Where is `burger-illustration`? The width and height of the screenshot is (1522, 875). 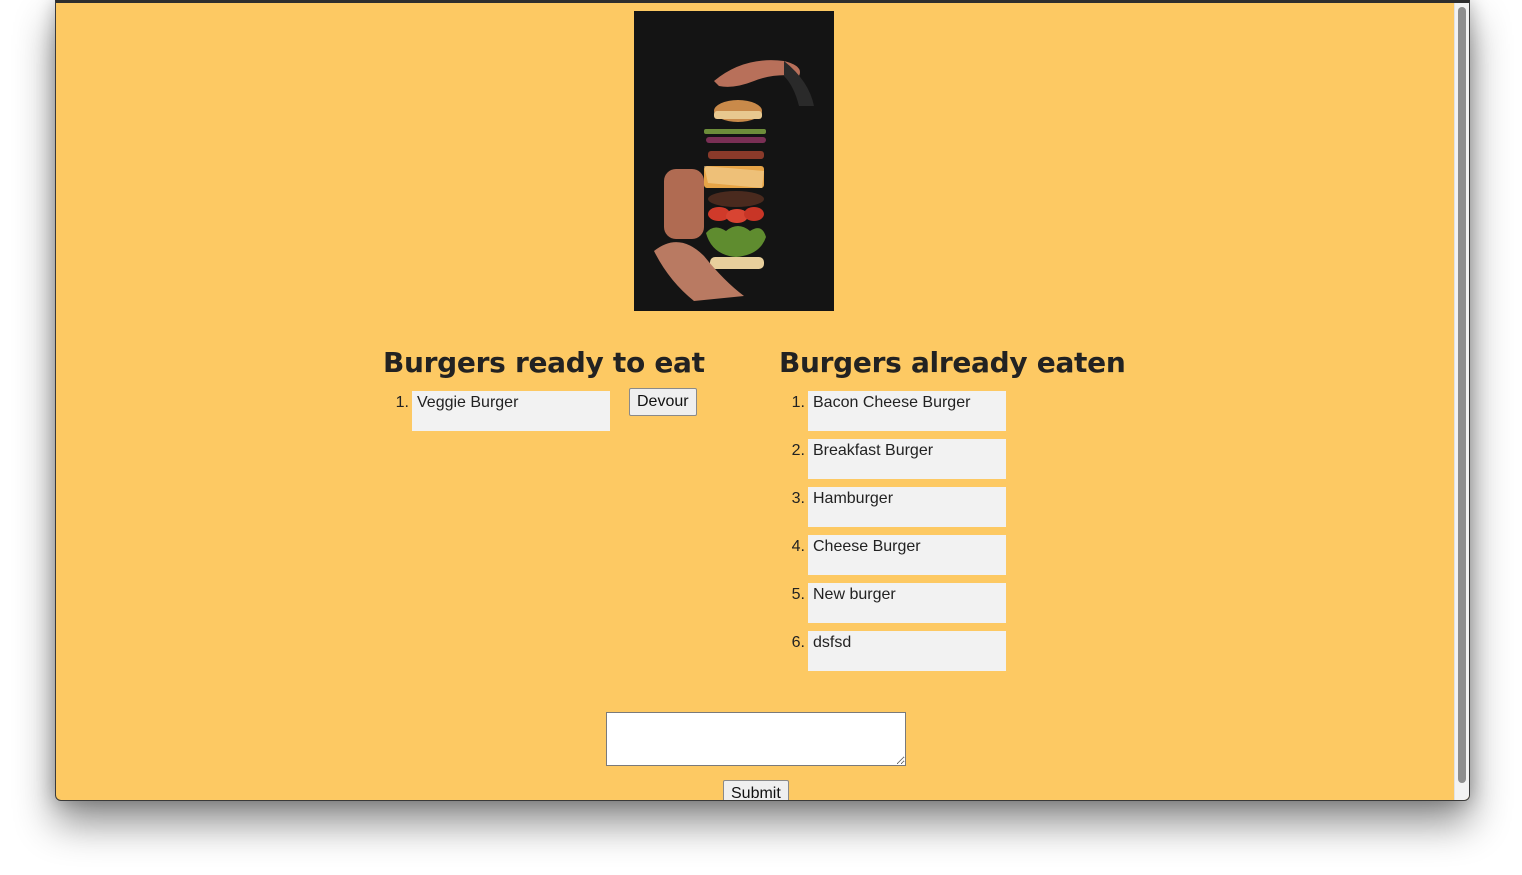 burger-illustration is located at coordinates (734, 161).